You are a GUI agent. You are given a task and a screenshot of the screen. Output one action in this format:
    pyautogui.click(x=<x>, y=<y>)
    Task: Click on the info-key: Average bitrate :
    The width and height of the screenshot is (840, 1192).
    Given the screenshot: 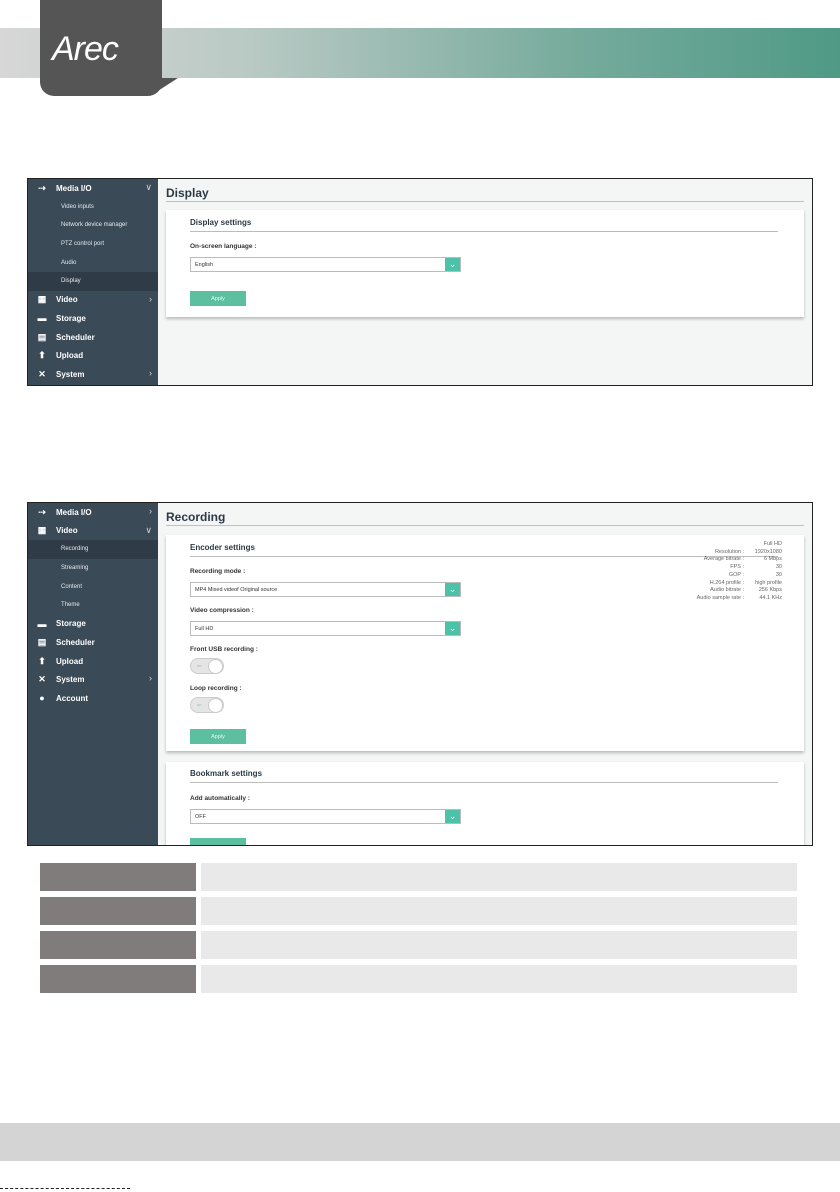 What is the action you would take?
    pyautogui.click(x=723, y=559)
    